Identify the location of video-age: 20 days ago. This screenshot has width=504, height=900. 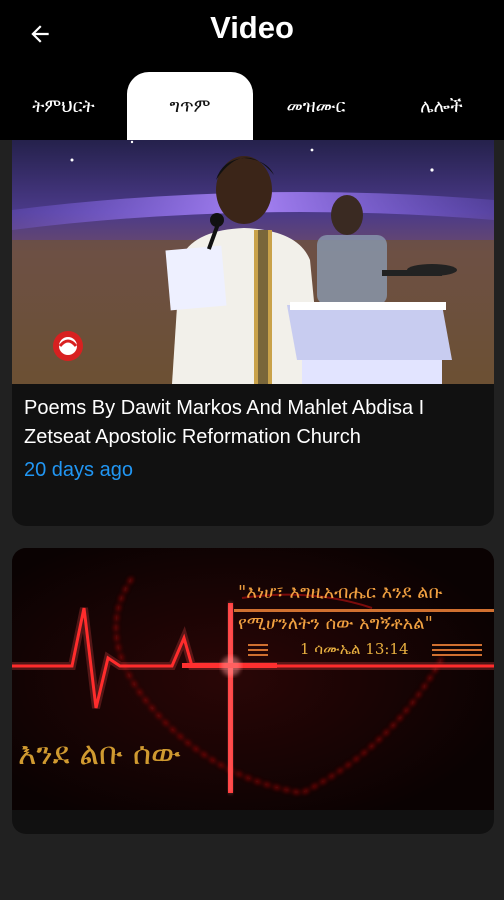
(78, 470).